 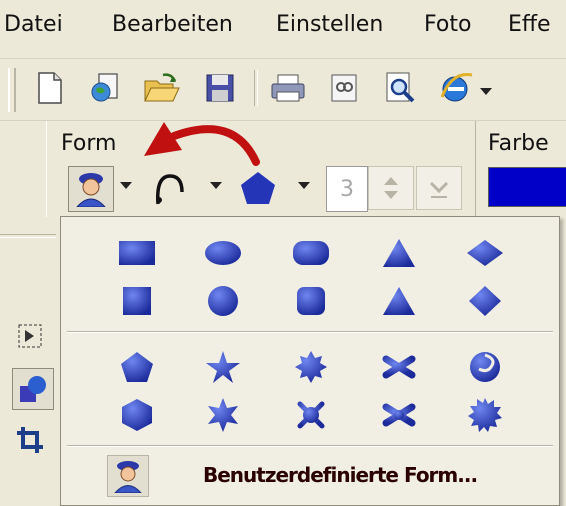 I want to click on rounded-square-icon, so click(x=311, y=301).